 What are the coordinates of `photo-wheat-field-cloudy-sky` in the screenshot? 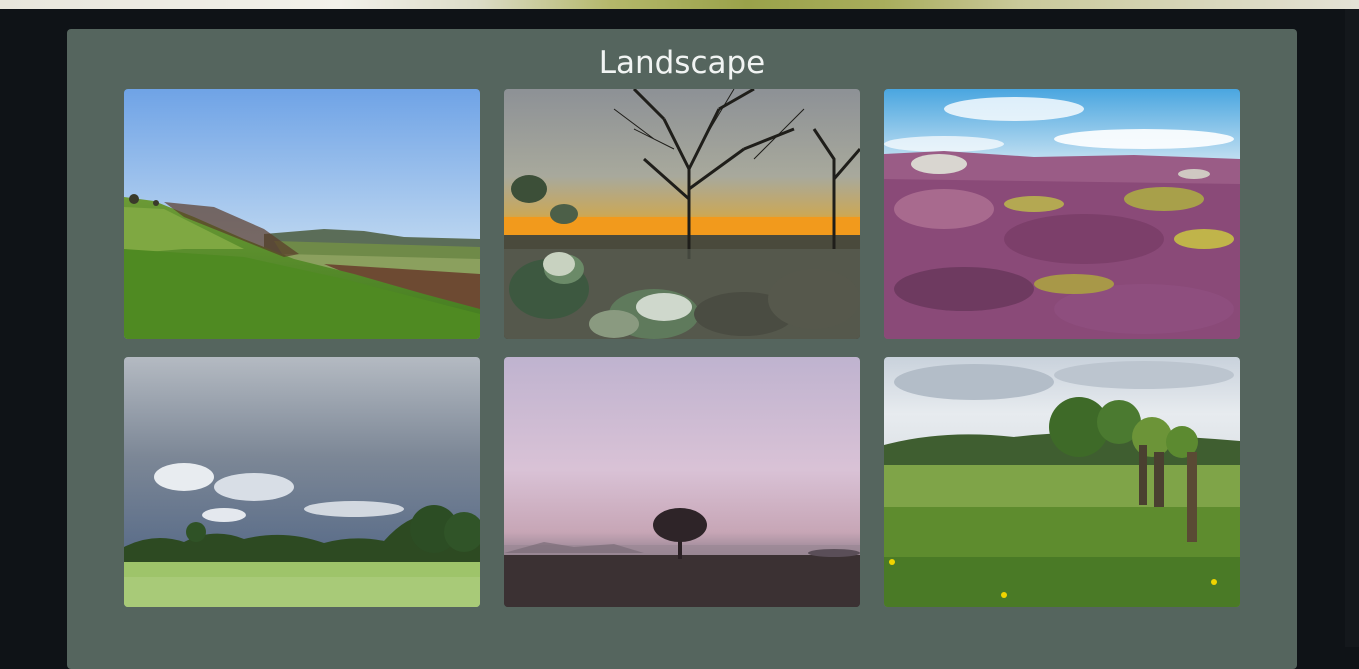 It's located at (302, 482).